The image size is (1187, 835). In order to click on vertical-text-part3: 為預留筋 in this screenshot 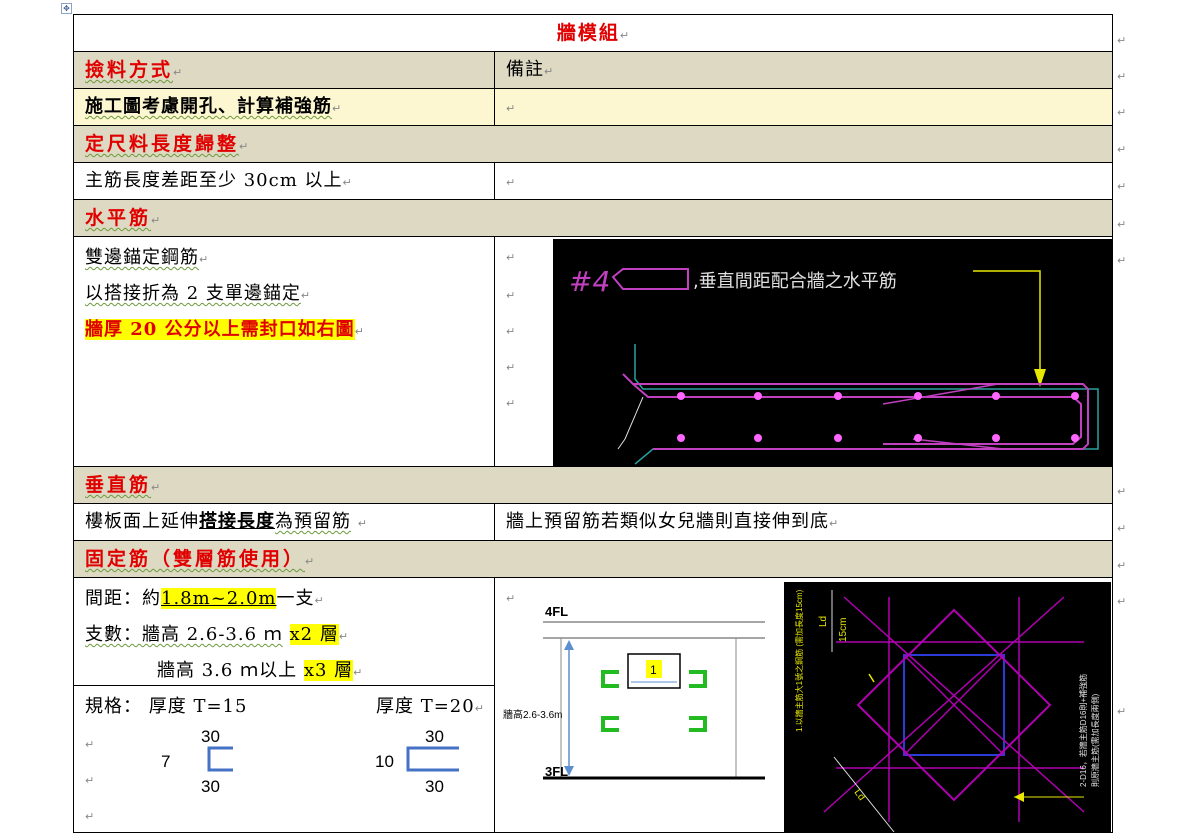, I will do `click(313, 521)`.